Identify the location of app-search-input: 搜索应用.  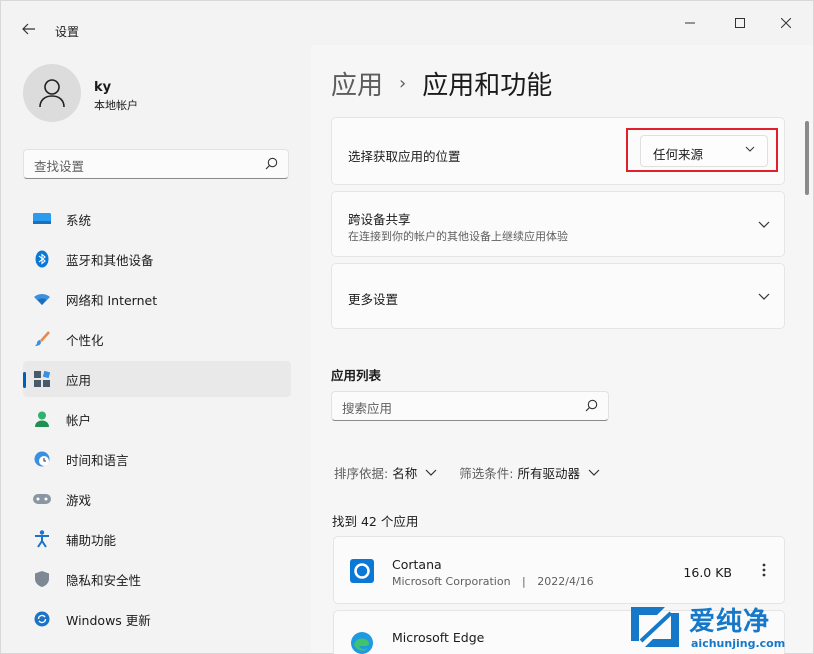
(470, 406).